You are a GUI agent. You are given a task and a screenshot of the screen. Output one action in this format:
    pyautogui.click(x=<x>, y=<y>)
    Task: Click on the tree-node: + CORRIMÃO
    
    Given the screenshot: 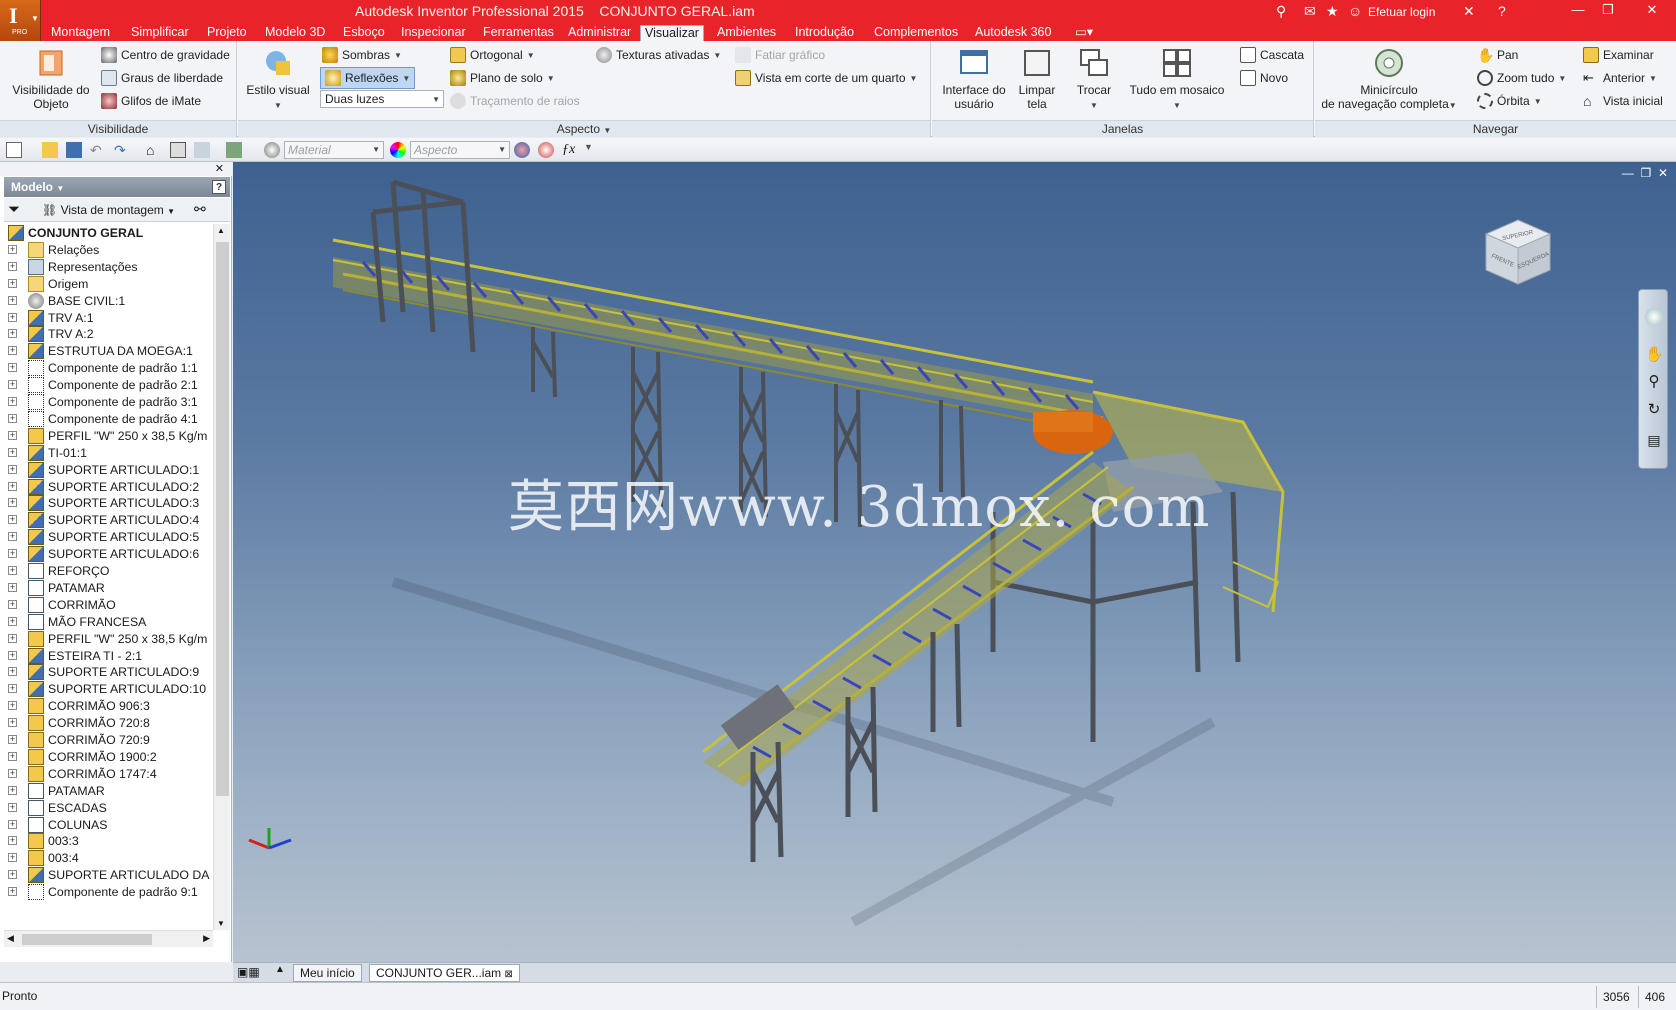 What is the action you would take?
    pyautogui.click(x=108, y=605)
    